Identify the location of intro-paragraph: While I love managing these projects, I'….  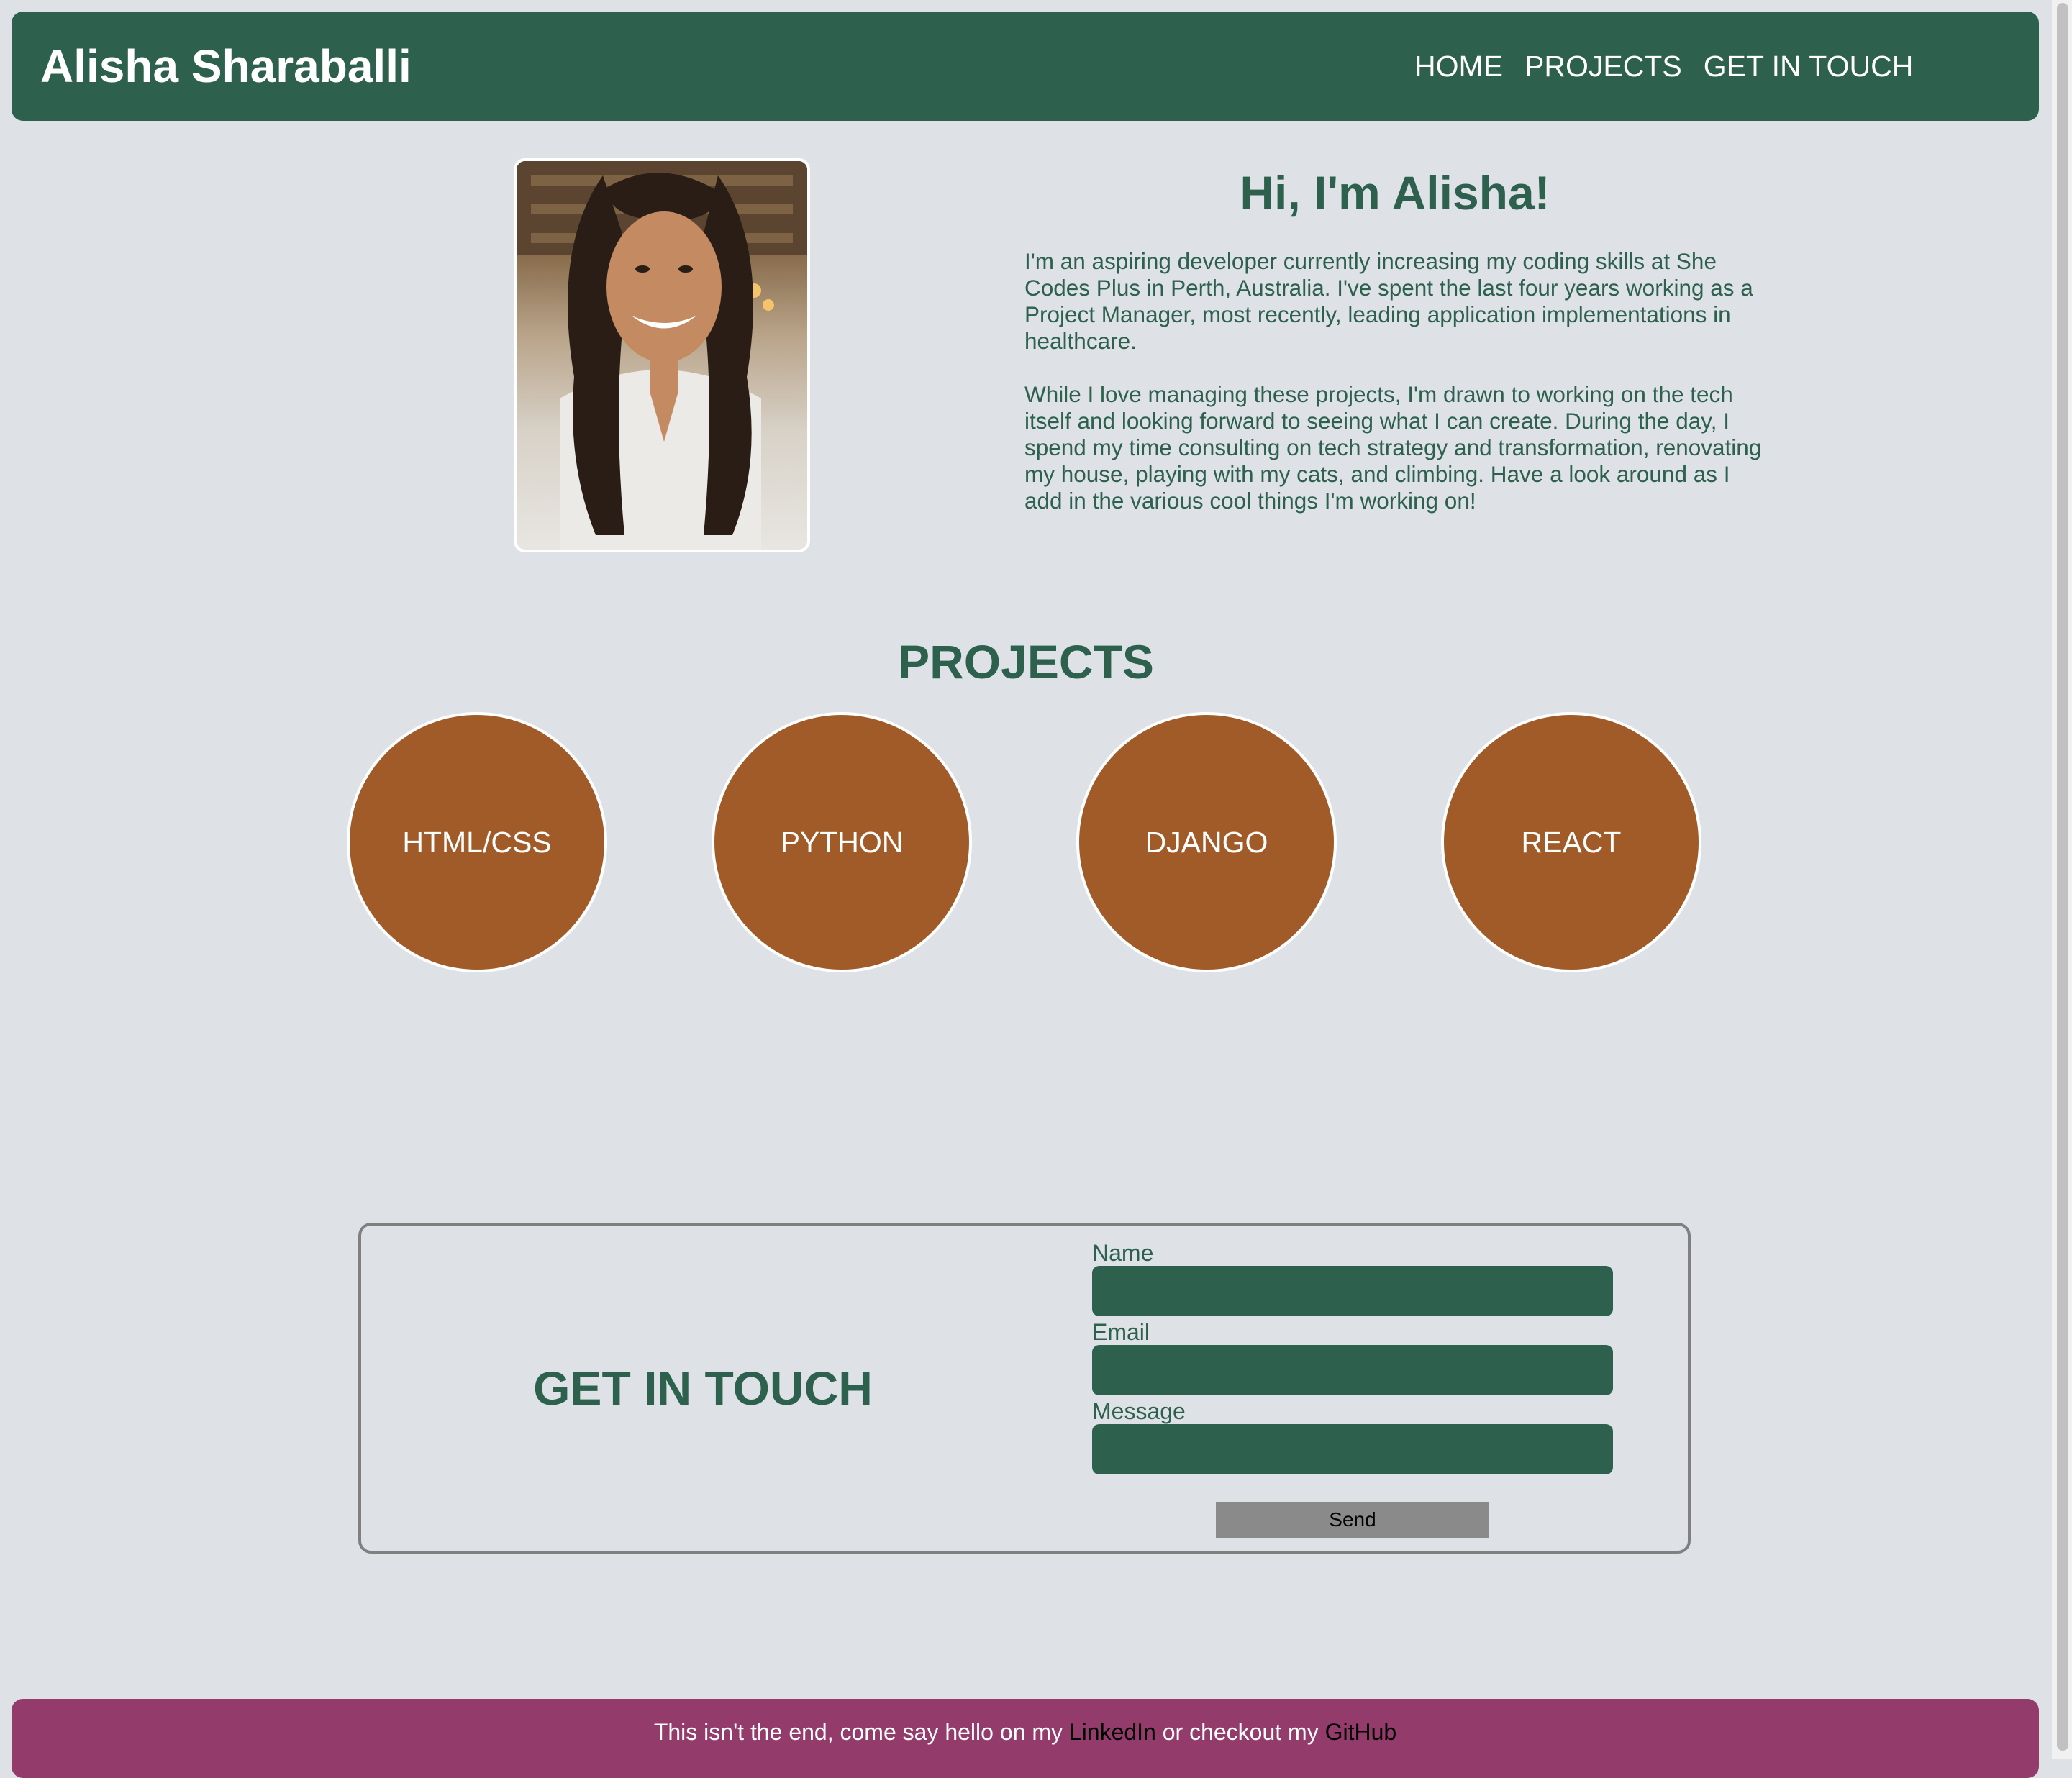
(1393, 447).